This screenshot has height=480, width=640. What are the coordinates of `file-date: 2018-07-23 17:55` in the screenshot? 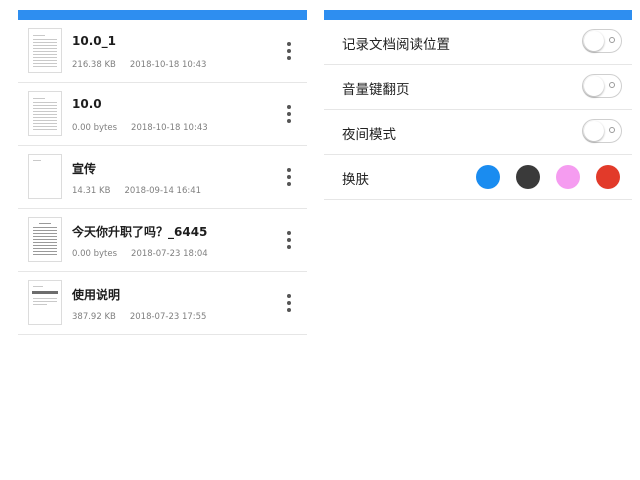 It's located at (168, 317).